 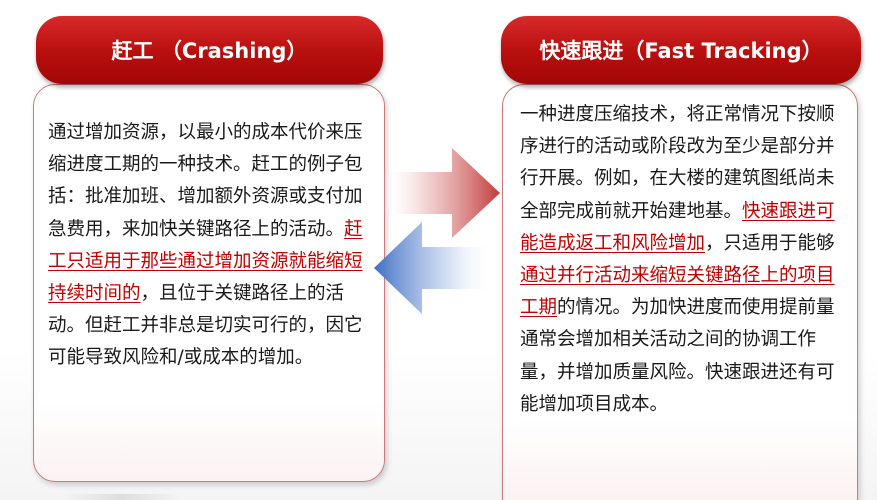 I want to click on fast-tracking-title-tab: 快速跟进（Fast Tracking）, so click(x=681, y=50).